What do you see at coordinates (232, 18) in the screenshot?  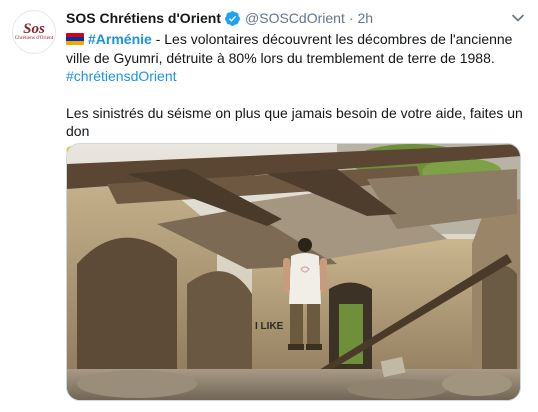 I see `verified-badge-icon` at bounding box center [232, 18].